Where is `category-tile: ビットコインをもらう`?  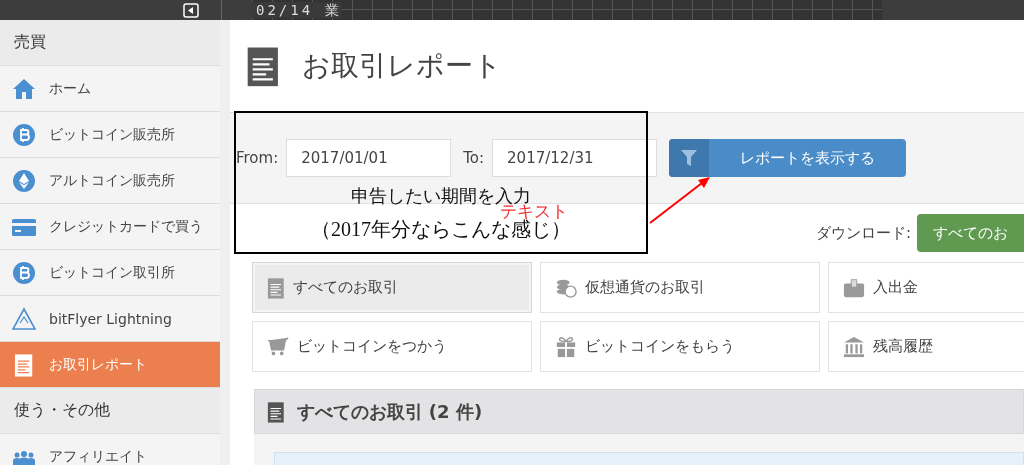
category-tile: ビットコインをもらう is located at coordinates (680, 346).